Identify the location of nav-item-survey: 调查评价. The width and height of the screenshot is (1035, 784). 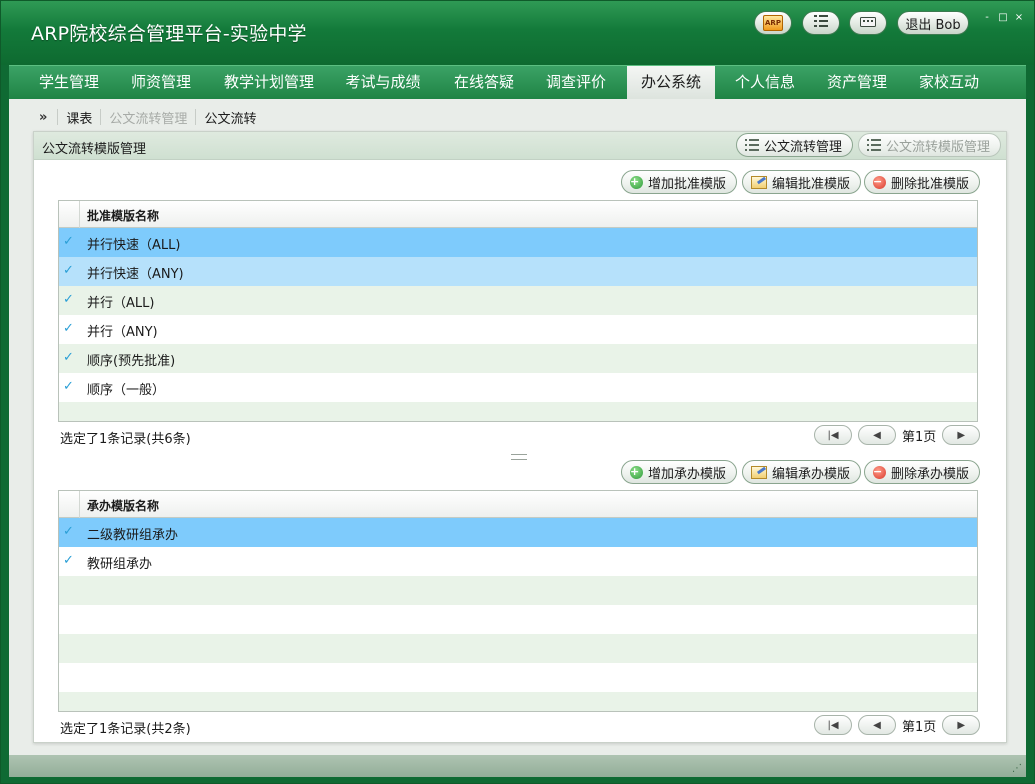
(576, 82).